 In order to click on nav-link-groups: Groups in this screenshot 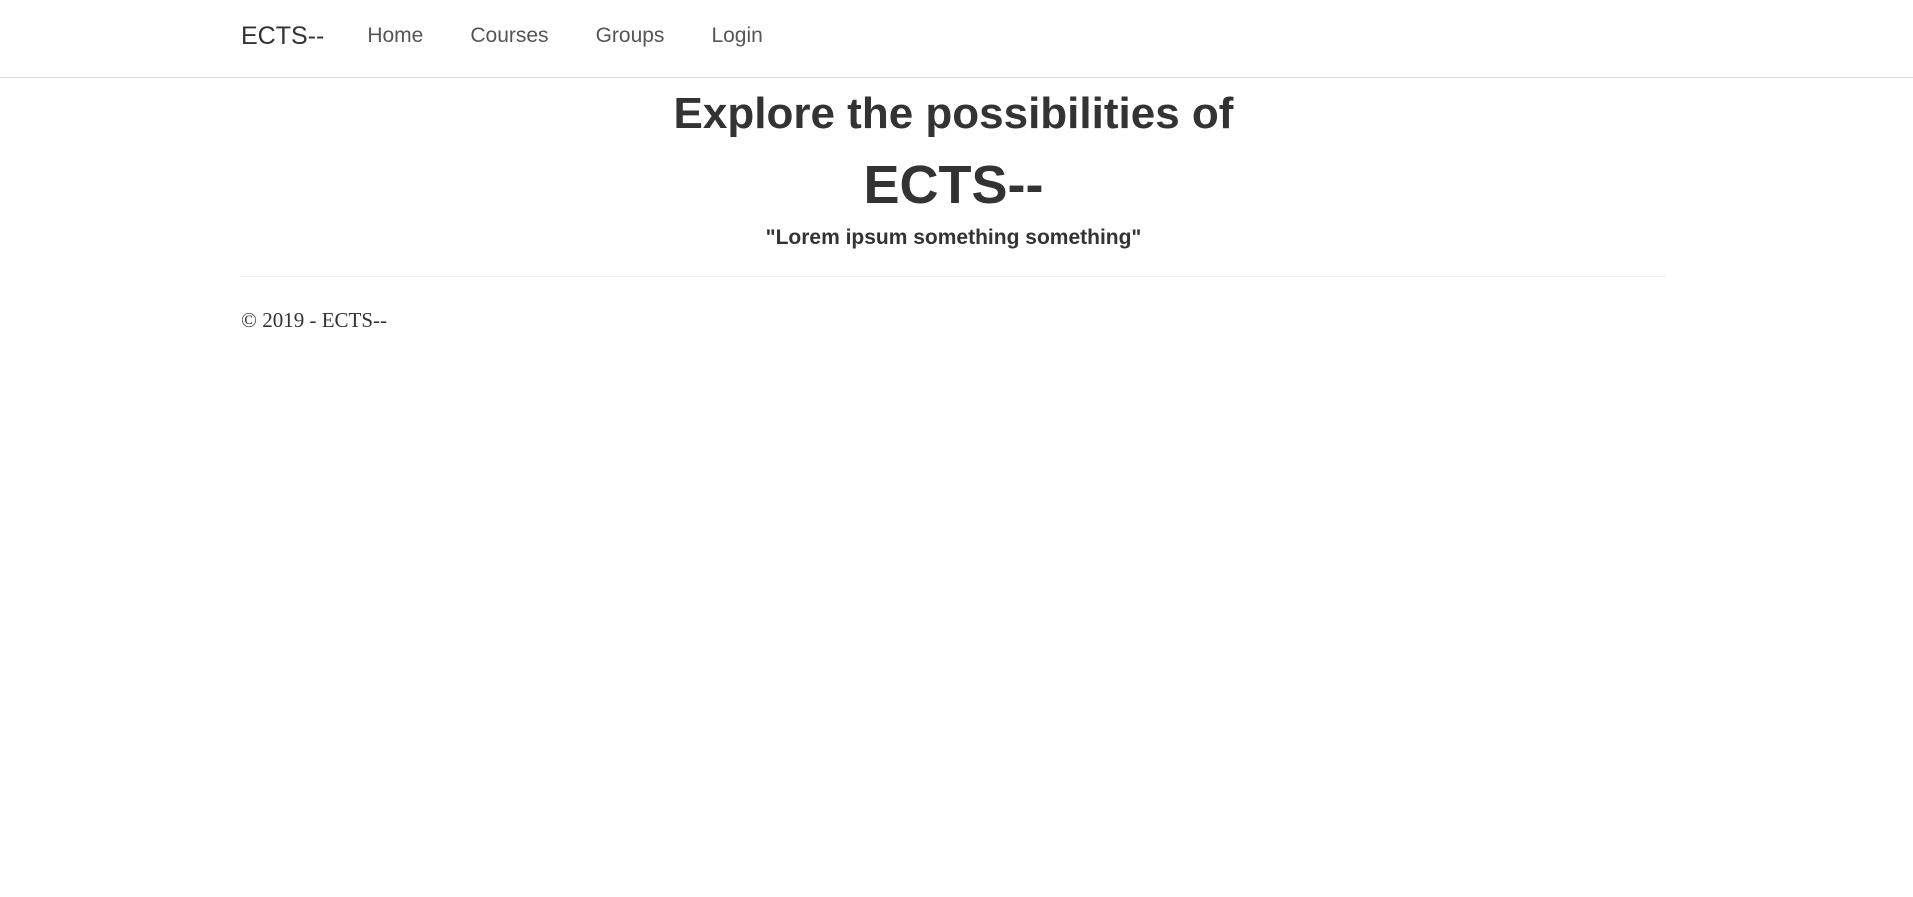, I will do `click(630, 36)`.